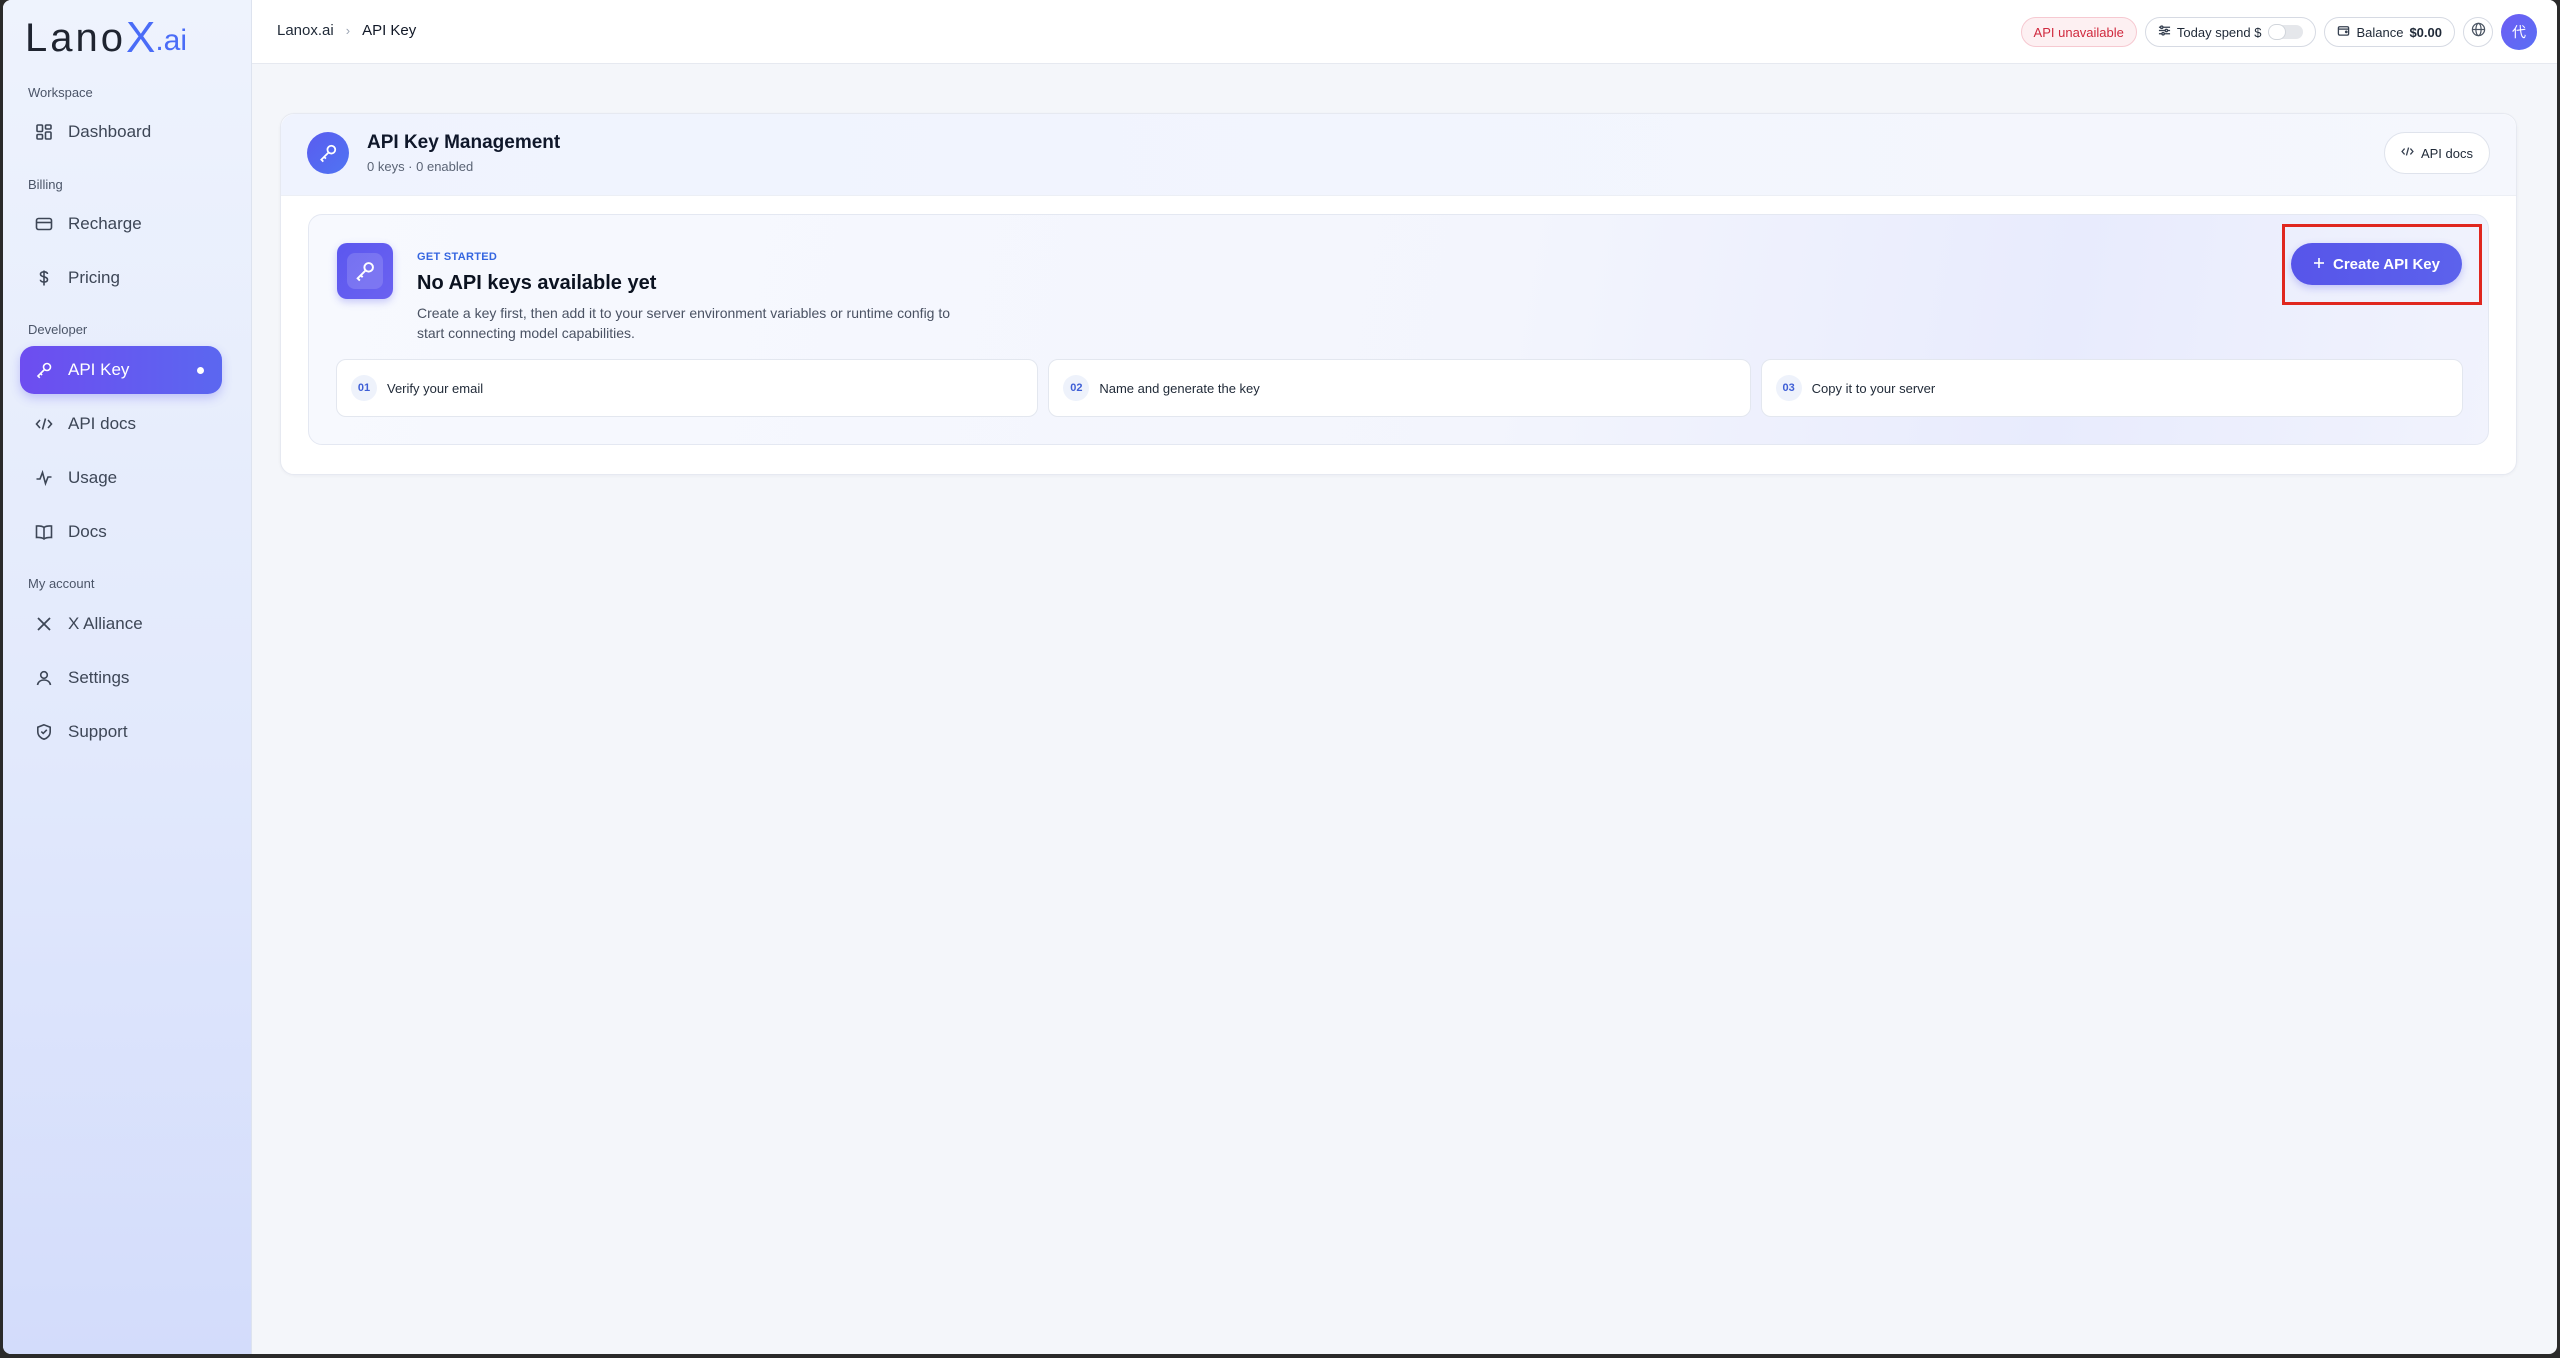  Describe the element at coordinates (2519, 32) in the screenshot. I see `avatar: 代` at that location.